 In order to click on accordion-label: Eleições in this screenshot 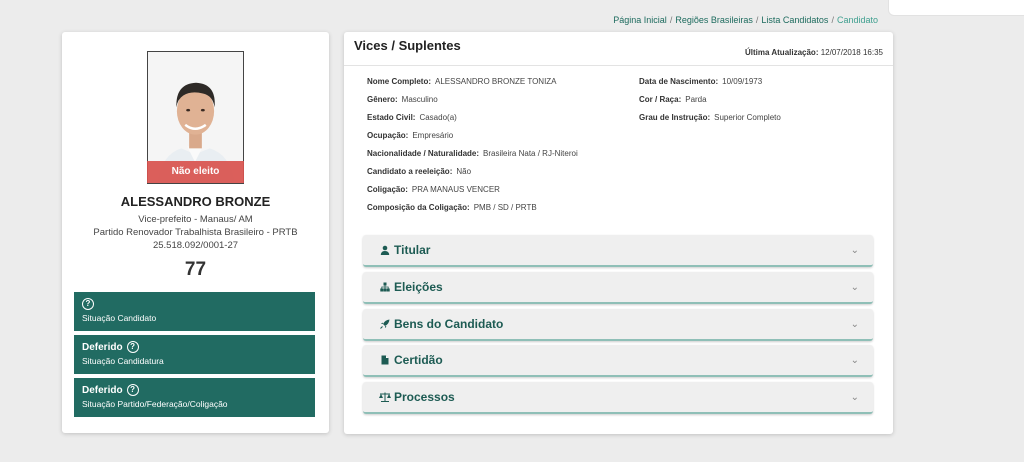, I will do `click(418, 287)`.